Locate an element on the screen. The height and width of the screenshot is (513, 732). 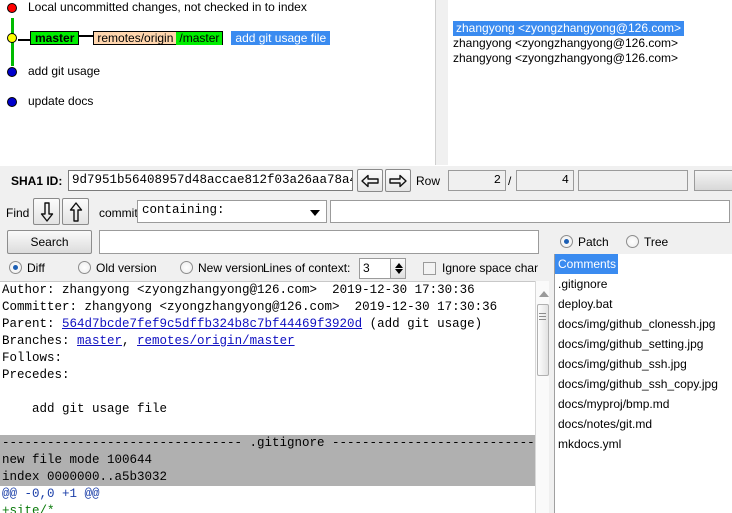
list-item: .gitignore is located at coordinates (643, 284).